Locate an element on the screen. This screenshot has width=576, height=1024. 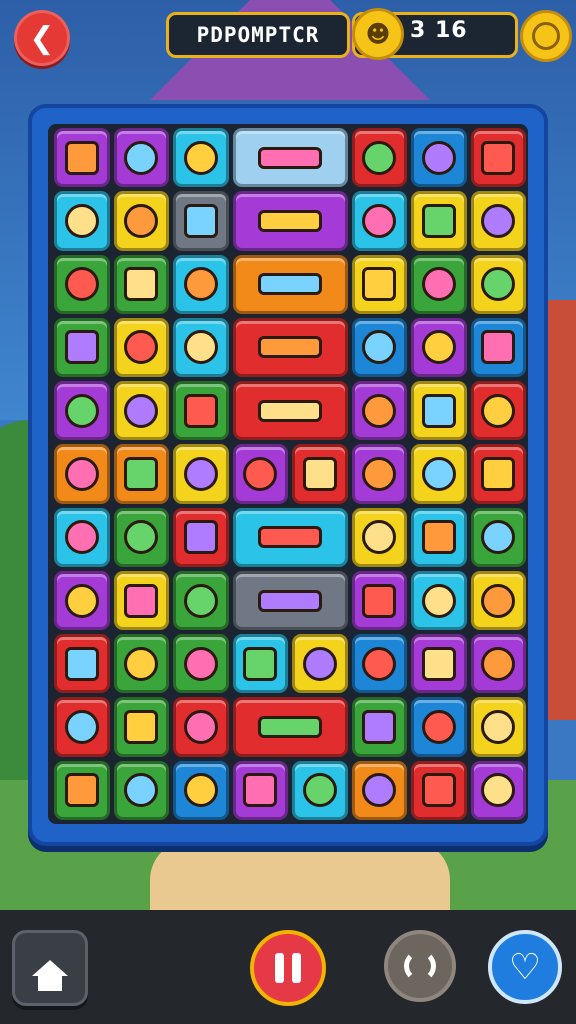
hint-button: ♡ is located at coordinates (525, 967).